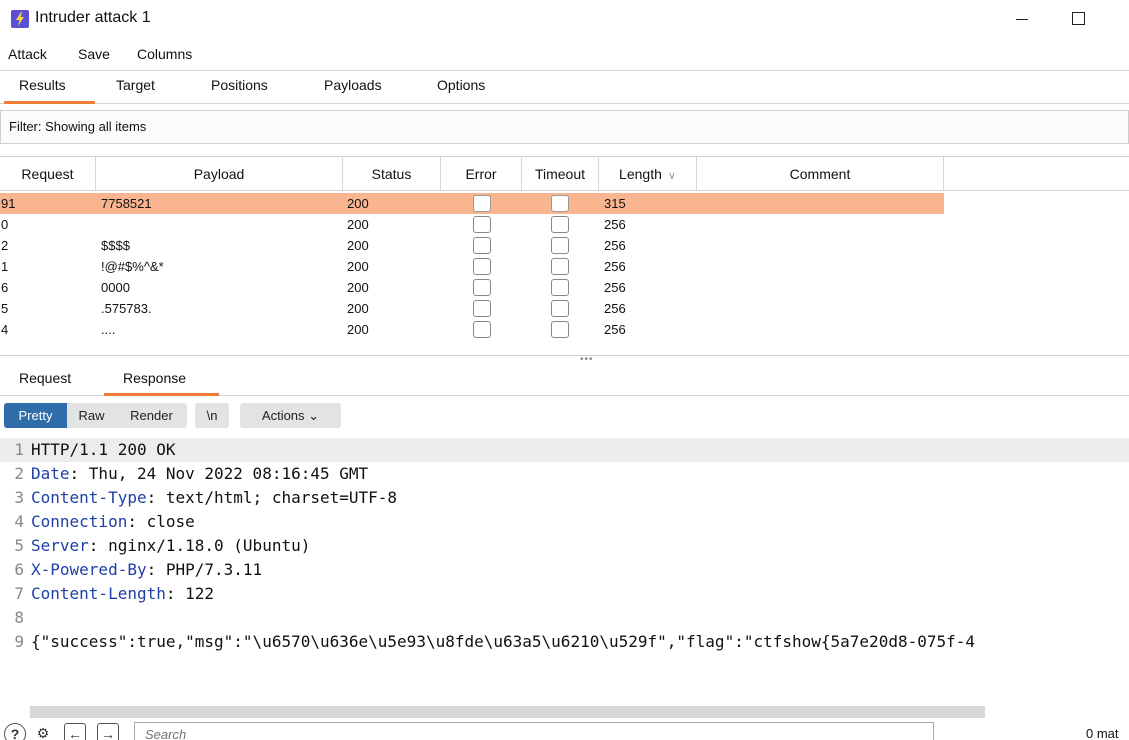 This screenshot has height=740, width=1129. What do you see at coordinates (79, 521) in the screenshot?
I see `header-name: Connection` at bounding box center [79, 521].